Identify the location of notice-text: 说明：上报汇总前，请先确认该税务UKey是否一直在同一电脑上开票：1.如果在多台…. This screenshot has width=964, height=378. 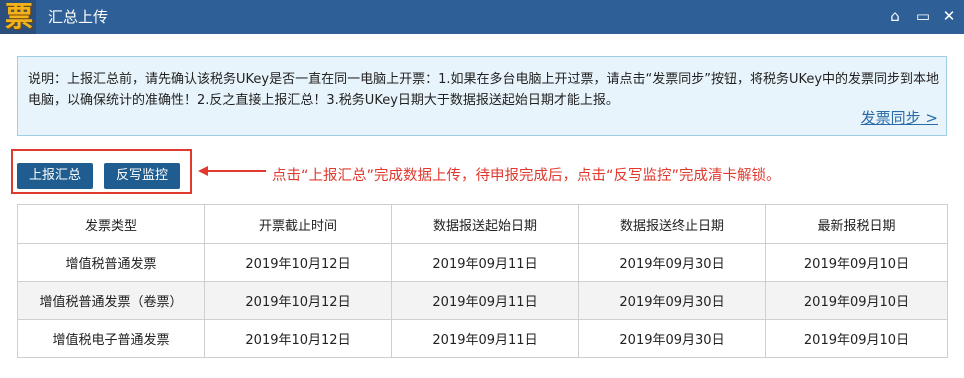
(484, 90).